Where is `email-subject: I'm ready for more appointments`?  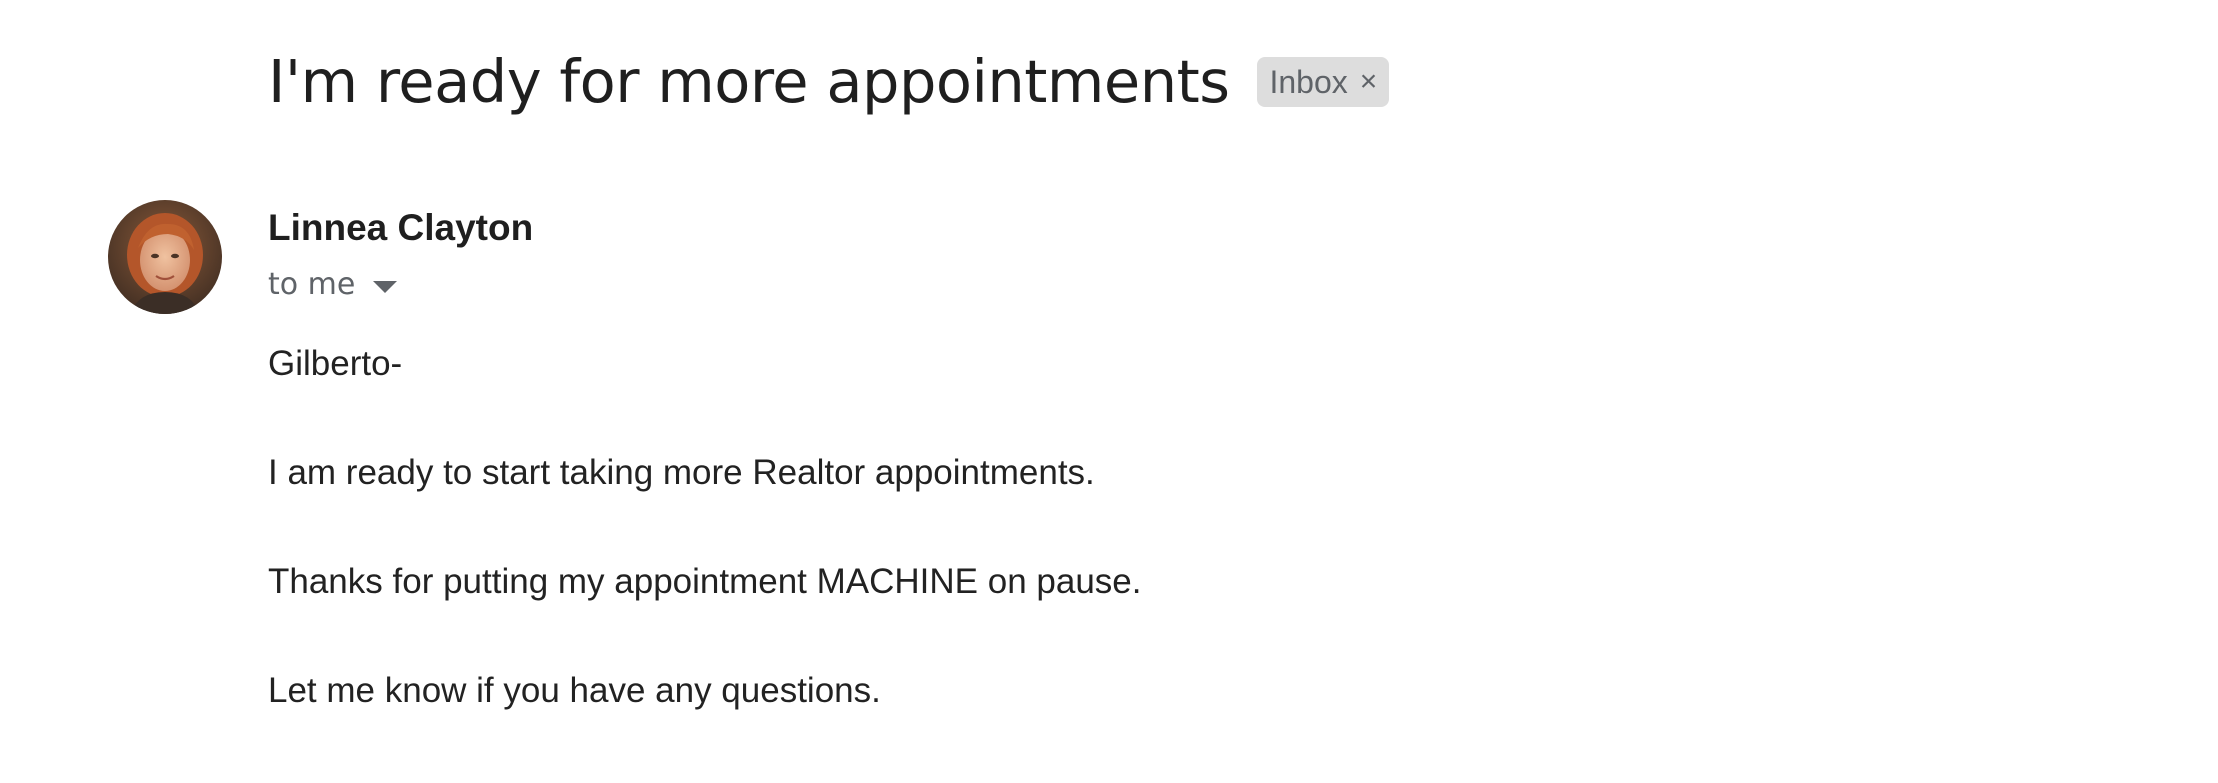
email-subject: I'm ready for more appointments is located at coordinates (749, 81).